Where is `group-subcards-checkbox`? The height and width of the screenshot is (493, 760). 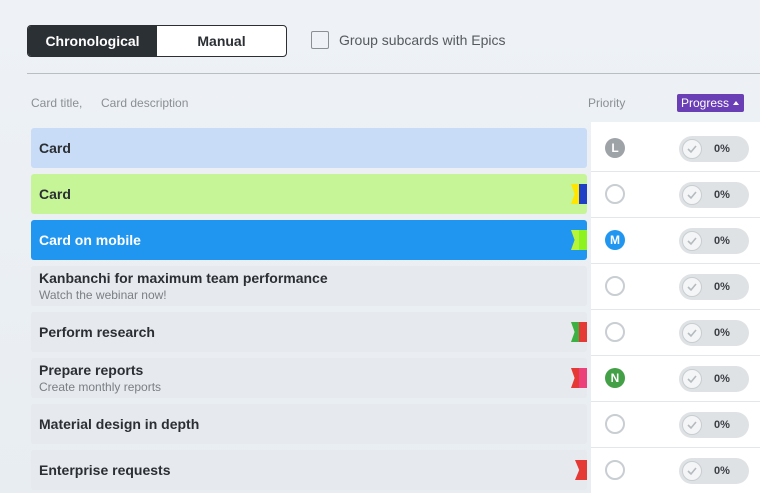 group-subcards-checkbox is located at coordinates (320, 40).